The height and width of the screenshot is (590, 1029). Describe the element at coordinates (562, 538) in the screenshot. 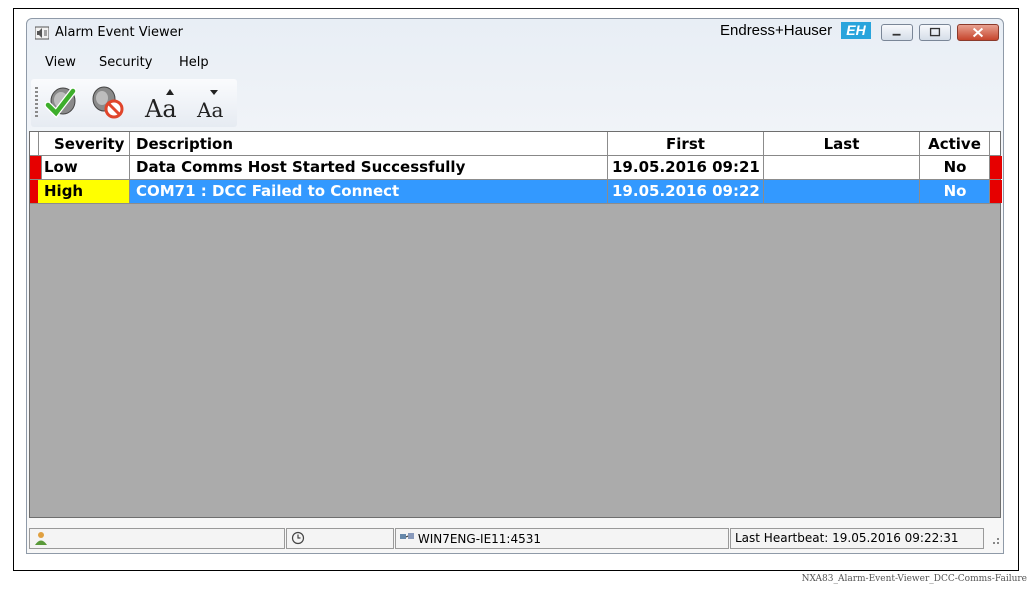

I see `status-server-panel: WIN7ENG-IE11:4531` at that location.